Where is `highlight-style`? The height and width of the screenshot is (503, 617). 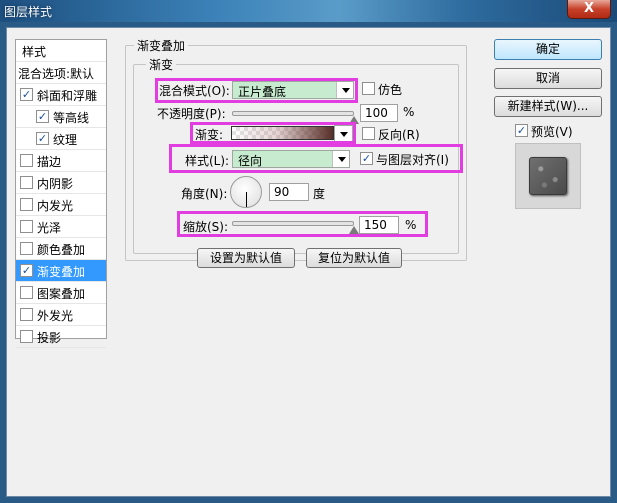
highlight-style is located at coordinates (316, 158).